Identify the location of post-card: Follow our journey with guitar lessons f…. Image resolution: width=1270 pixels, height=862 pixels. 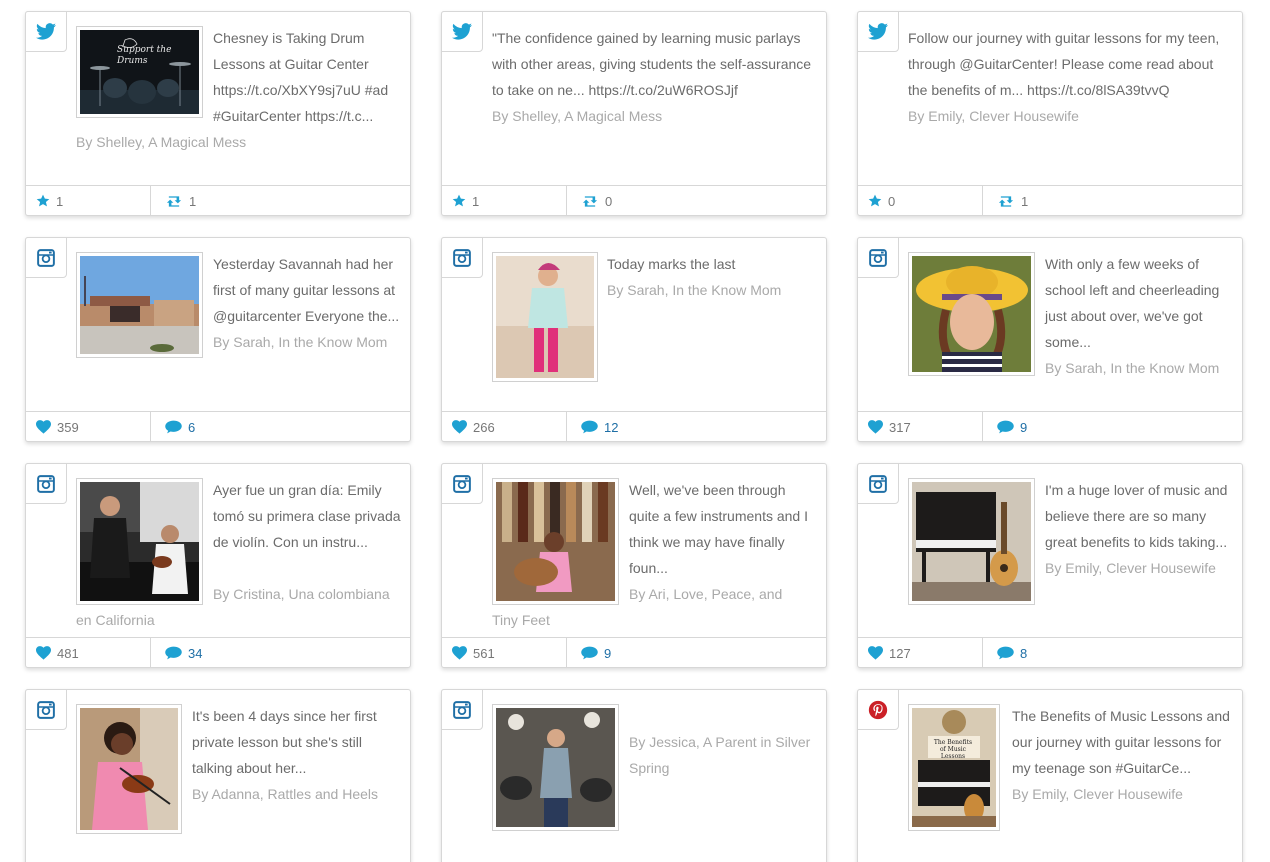
(1050, 113).